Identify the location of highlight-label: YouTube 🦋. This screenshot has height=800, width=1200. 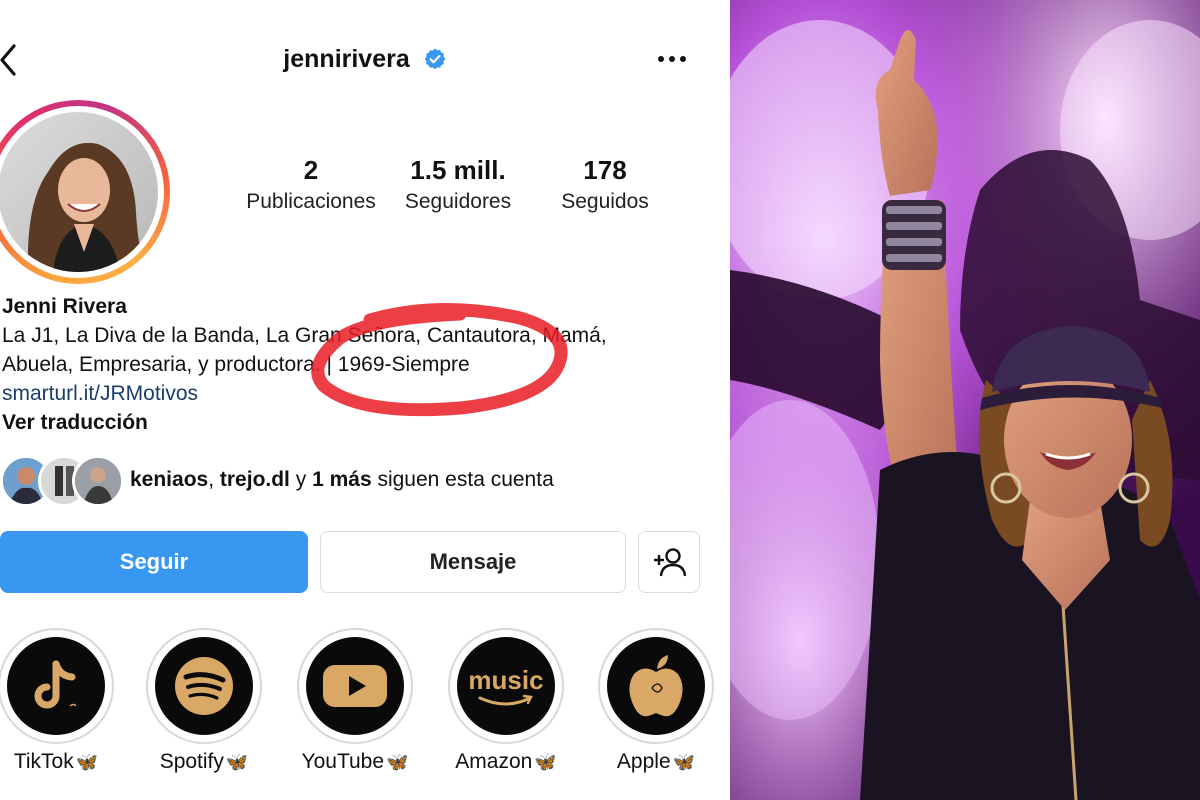
(355, 762).